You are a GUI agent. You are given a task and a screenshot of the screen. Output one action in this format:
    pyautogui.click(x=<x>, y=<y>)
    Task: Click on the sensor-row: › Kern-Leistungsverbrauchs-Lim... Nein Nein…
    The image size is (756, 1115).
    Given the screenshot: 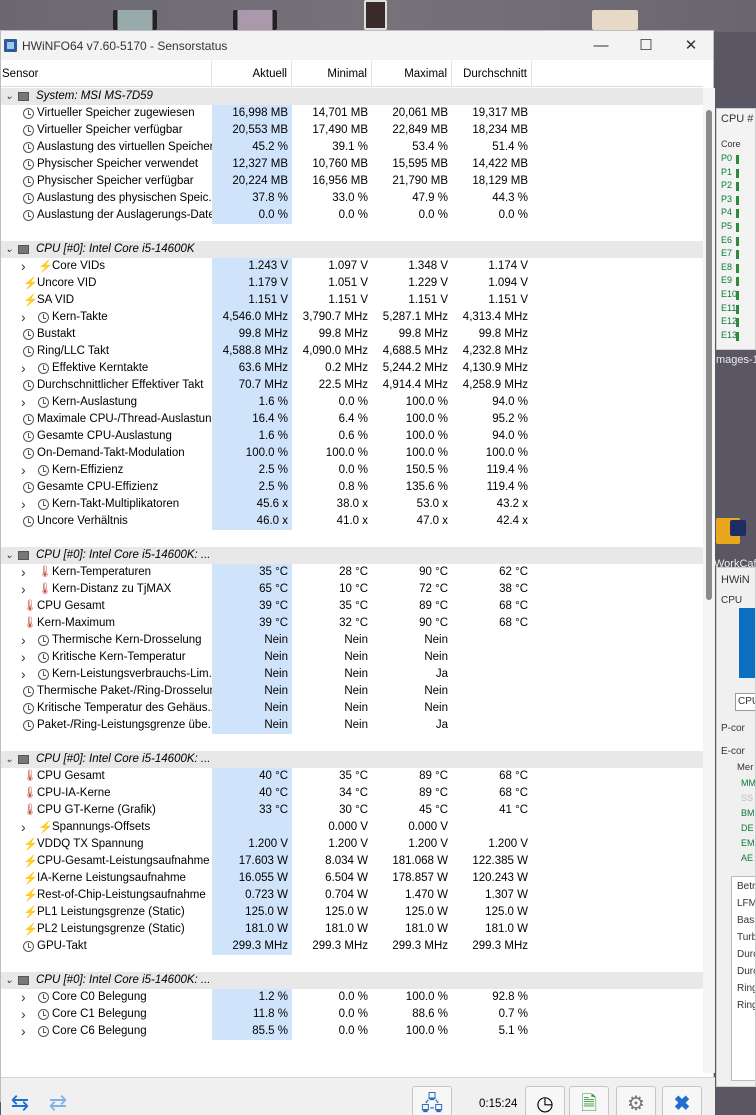 What is the action you would take?
    pyautogui.click(x=352, y=674)
    